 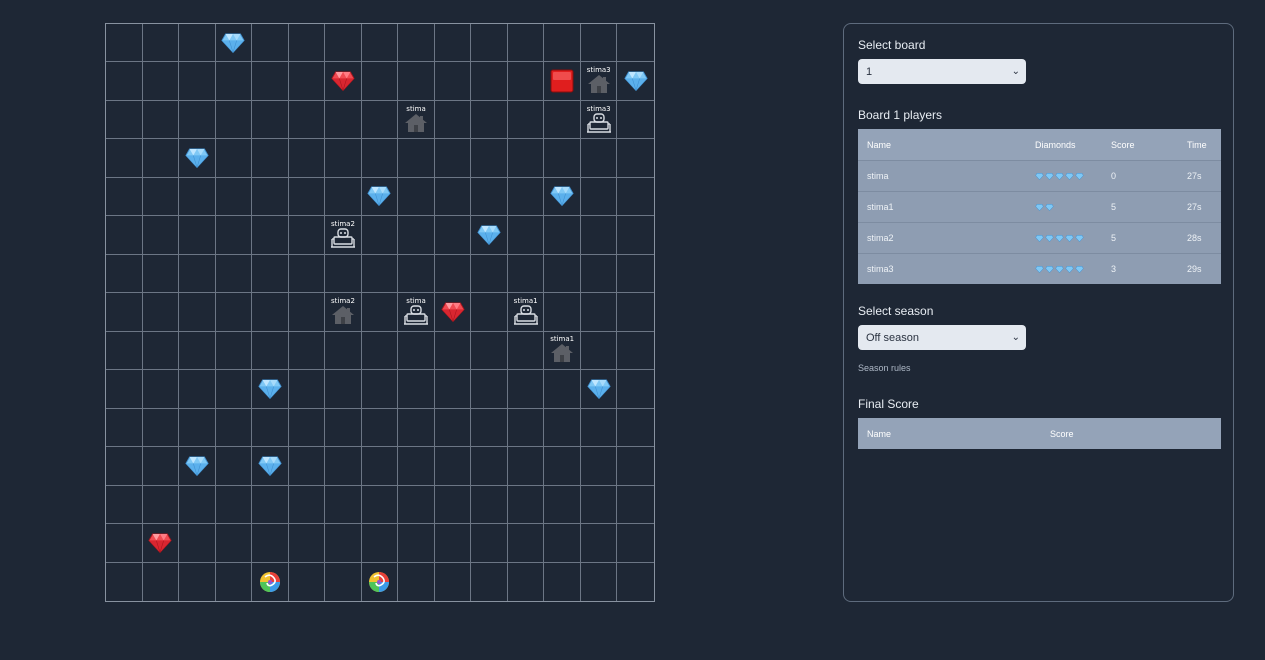 What do you see at coordinates (942, 176) in the screenshot?
I see `player-name: stima` at bounding box center [942, 176].